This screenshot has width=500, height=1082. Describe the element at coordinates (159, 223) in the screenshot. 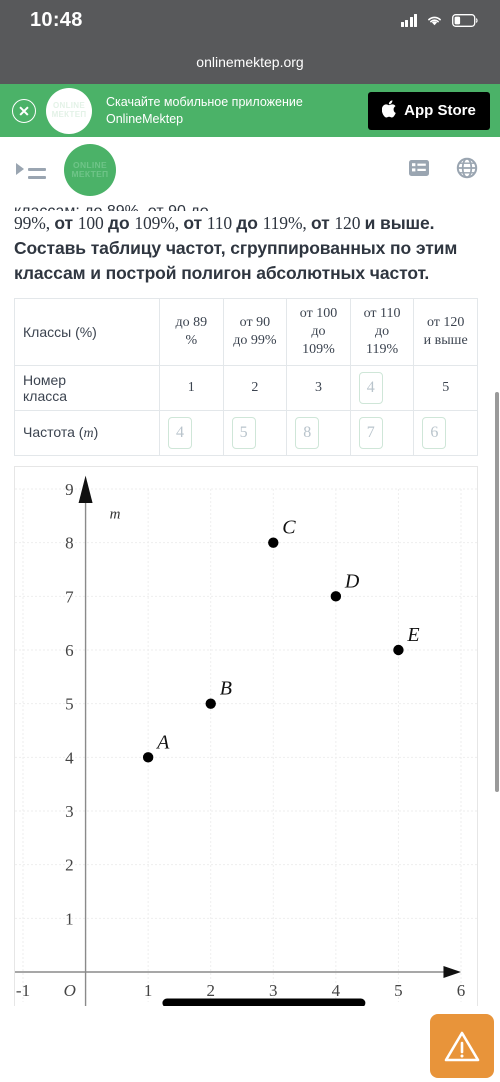

I see `task-l1-e: 109%,` at that location.